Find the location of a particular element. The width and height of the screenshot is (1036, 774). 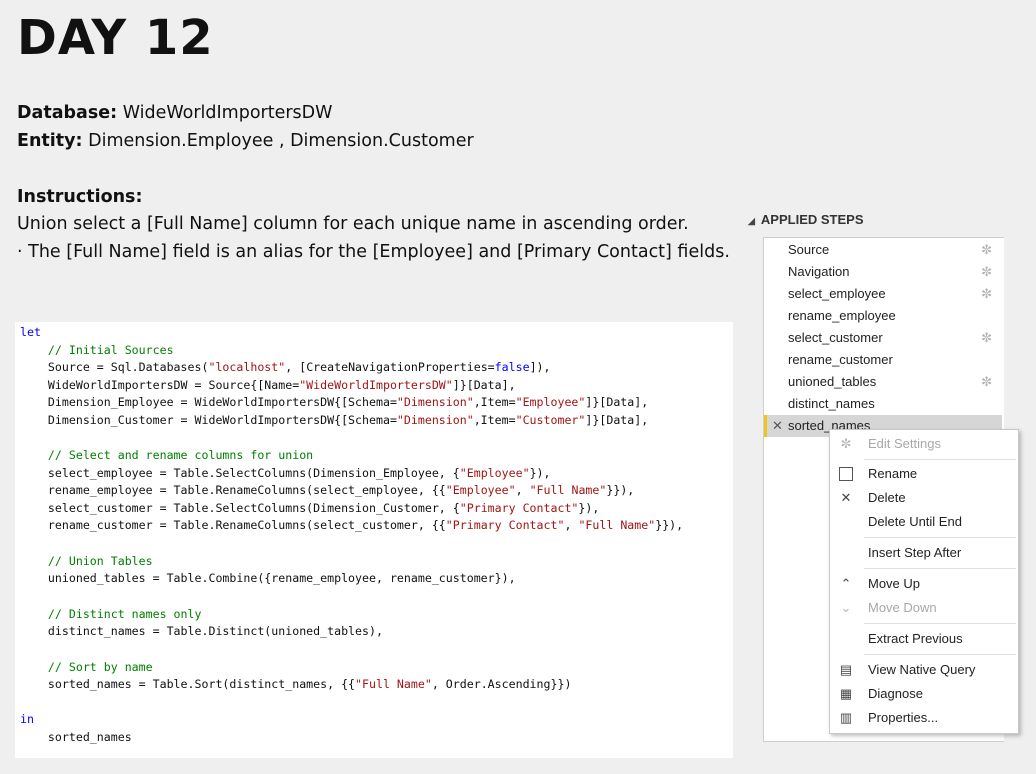

chevron-down-icon: ⌄ is located at coordinates (846, 607).